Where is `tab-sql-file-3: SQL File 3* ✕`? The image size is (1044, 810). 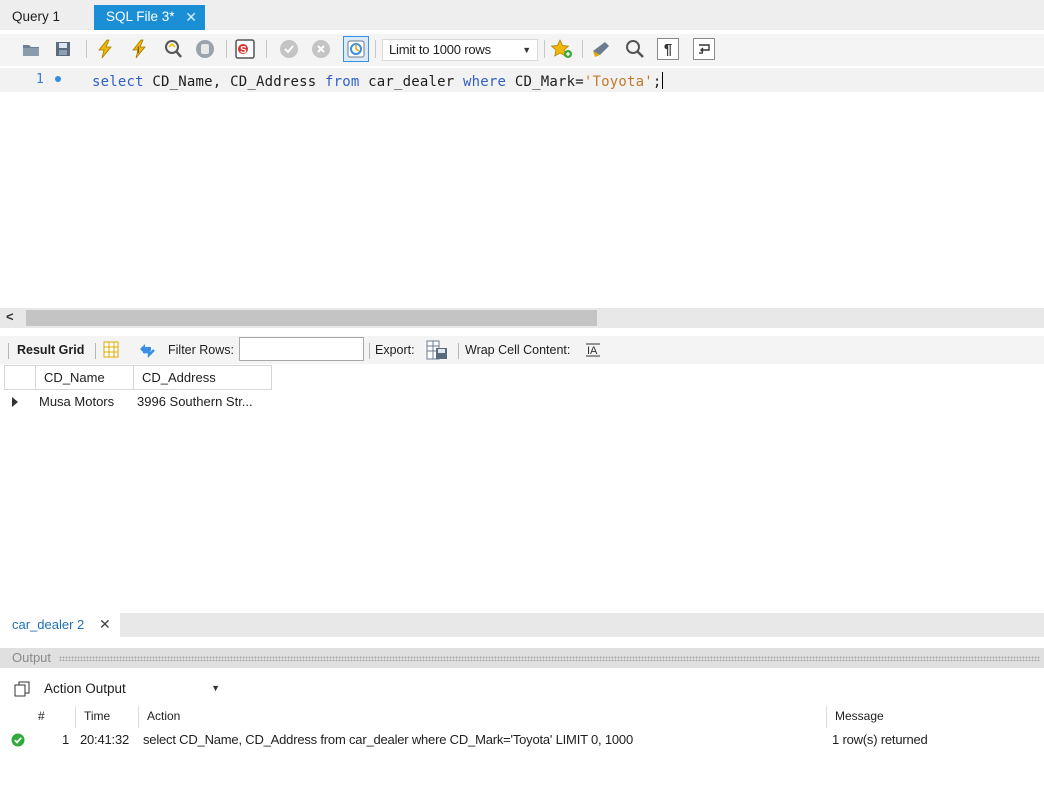
tab-sql-file-3: SQL File 3* ✕ is located at coordinates (149, 17).